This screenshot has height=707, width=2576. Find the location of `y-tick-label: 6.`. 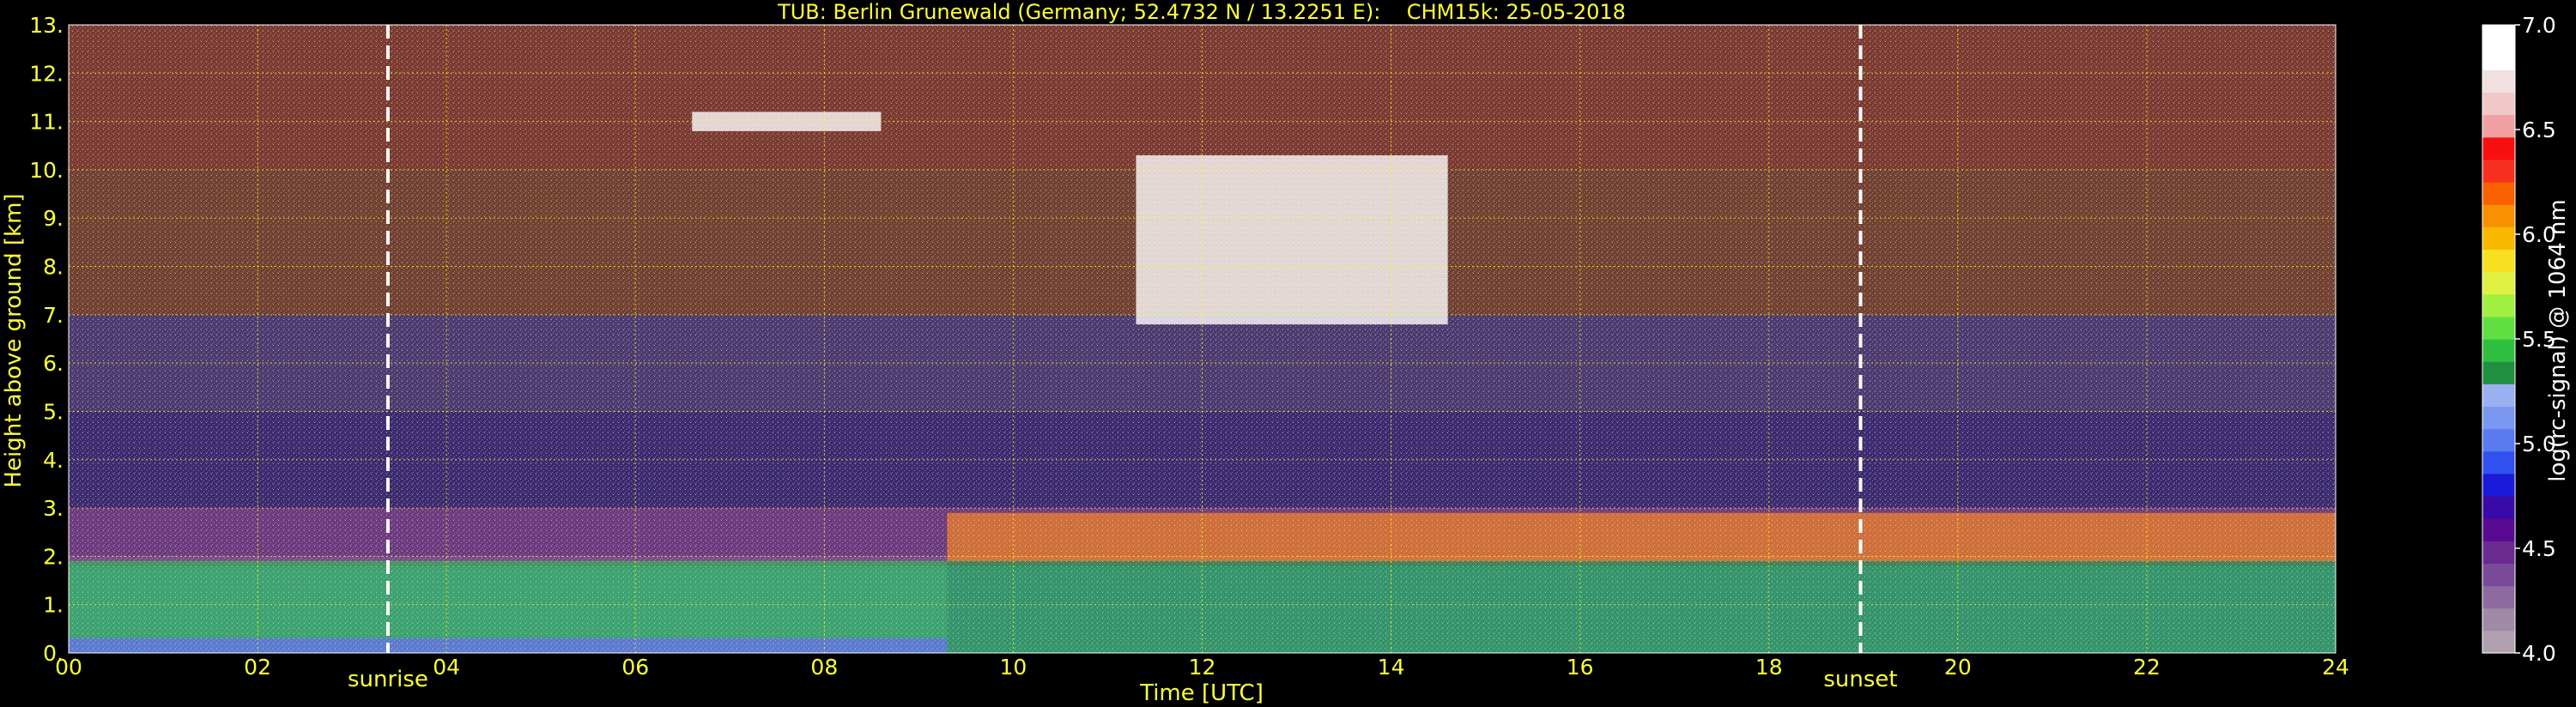

y-tick-label: 6. is located at coordinates (53, 363).